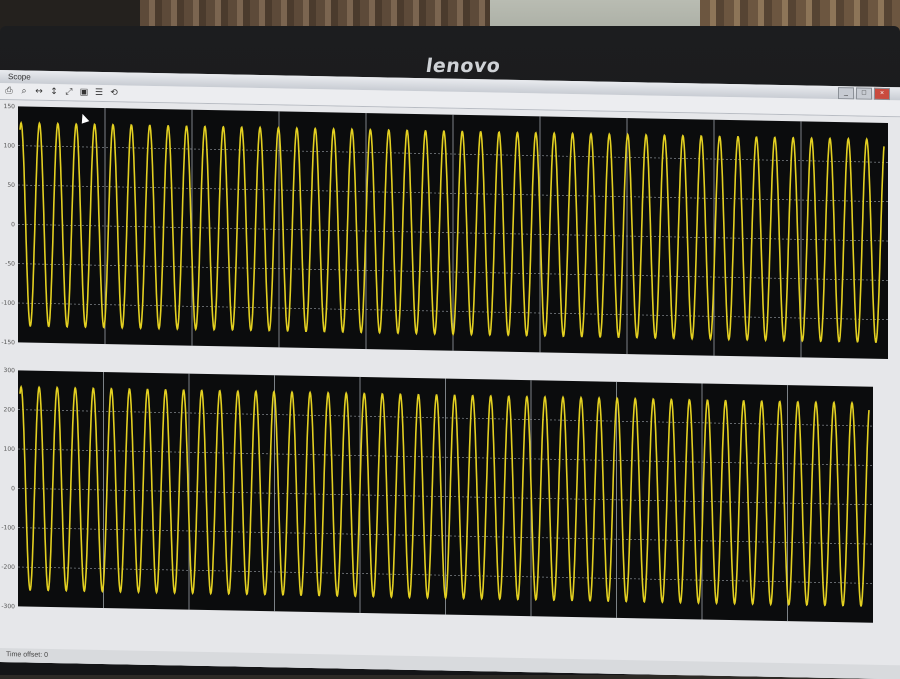  I want to click on autoscale-icon: ⤢, so click(69, 92).